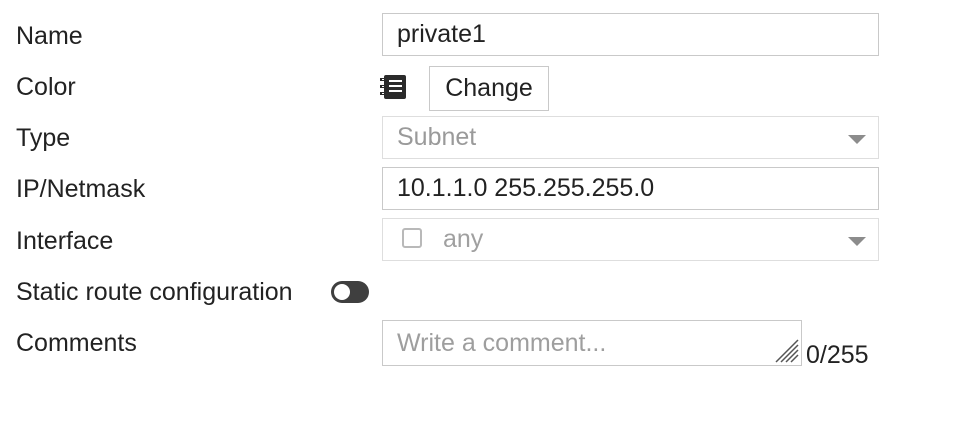  What do you see at coordinates (489, 88) in the screenshot?
I see `change-color-button: Change` at bounding box center [489, 88].